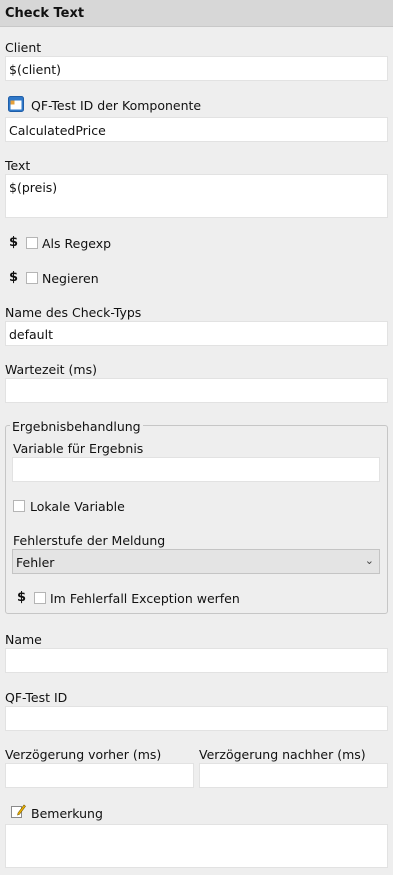 This screenshot has width=393, height=875. I want to click on exception-checkbox, so click(40, 598).